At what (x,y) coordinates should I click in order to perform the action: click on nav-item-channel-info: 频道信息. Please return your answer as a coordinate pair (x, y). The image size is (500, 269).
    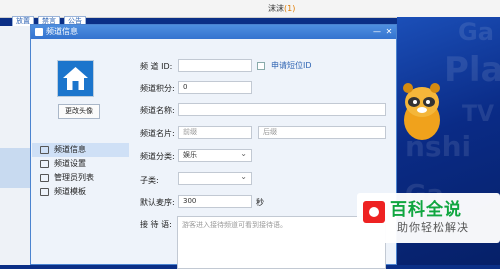
    Looking at the image, I should click on (80, 150).